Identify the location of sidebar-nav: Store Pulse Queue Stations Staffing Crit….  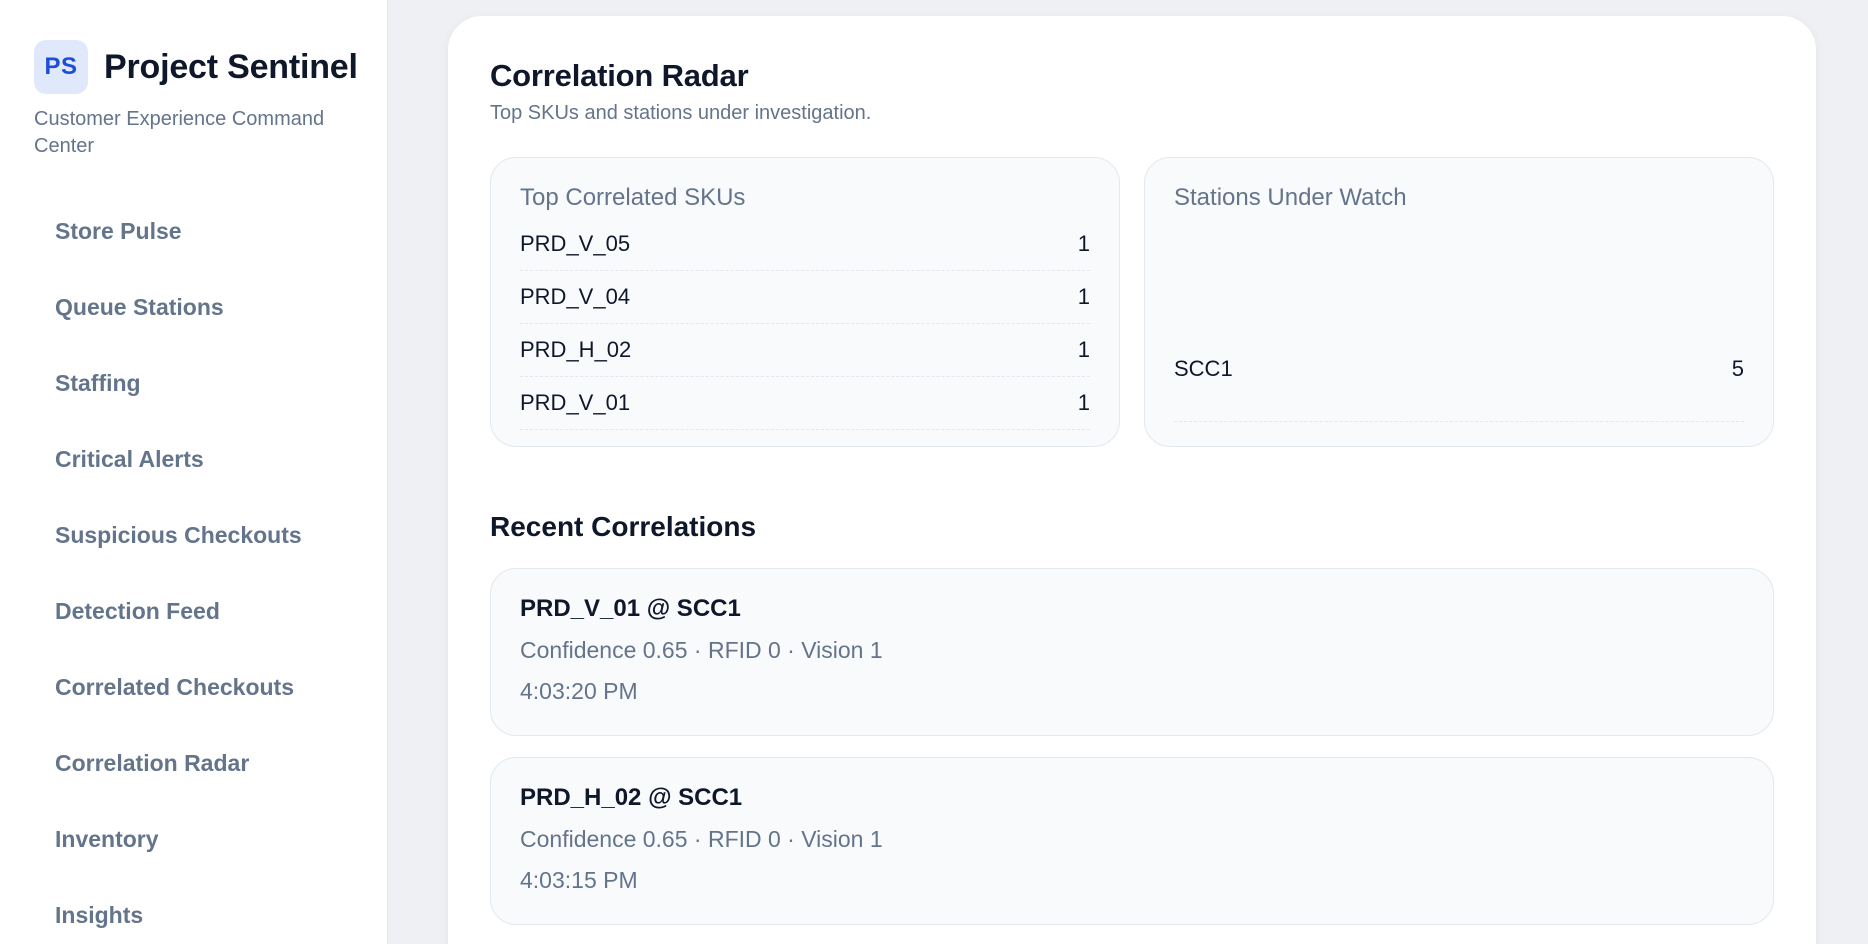
(210, 575).